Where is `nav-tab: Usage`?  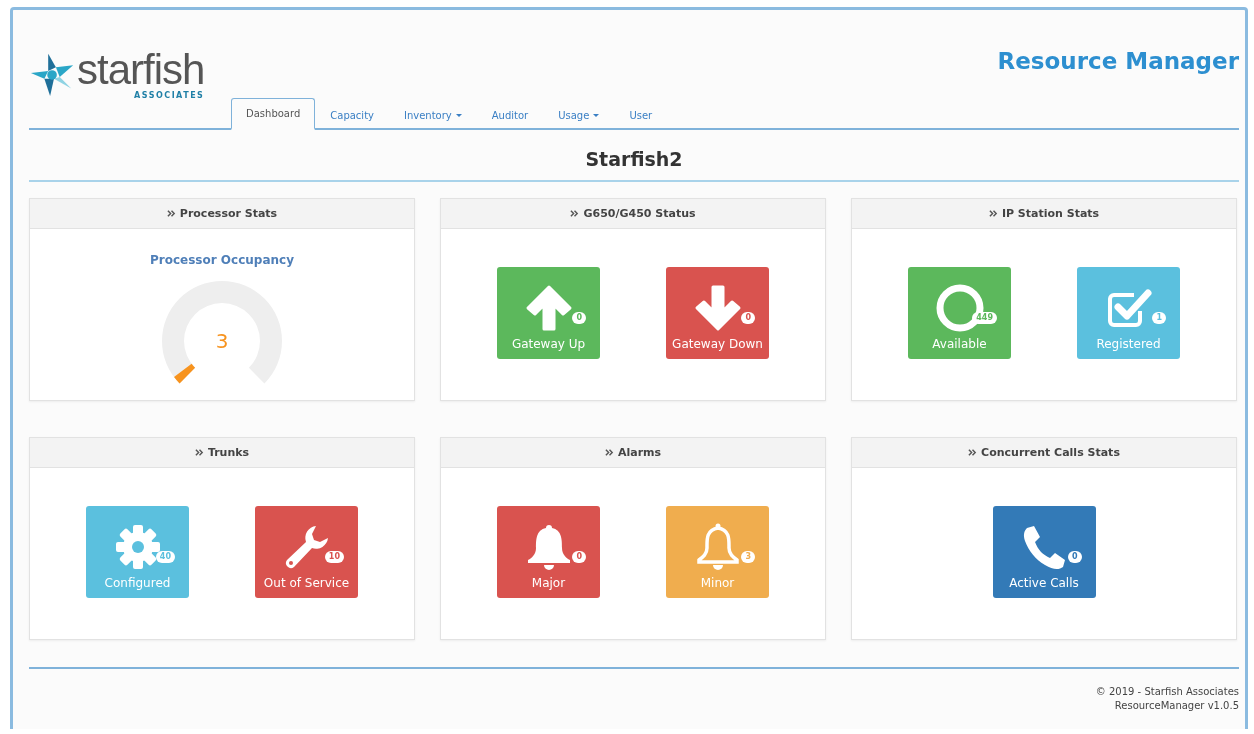 nav-tab: Usage is located at coordinates (579, 115).